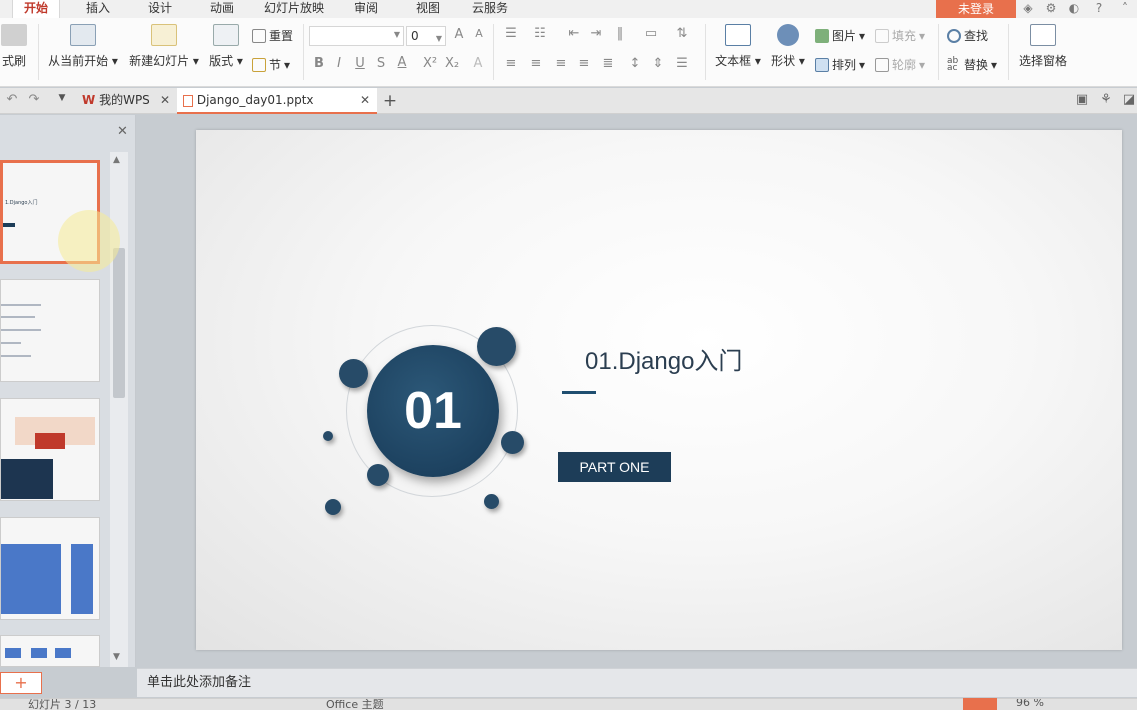 The image size is (1137, 710). I want to click on select-pane-button: 选择窗格, so click(1043, 46).